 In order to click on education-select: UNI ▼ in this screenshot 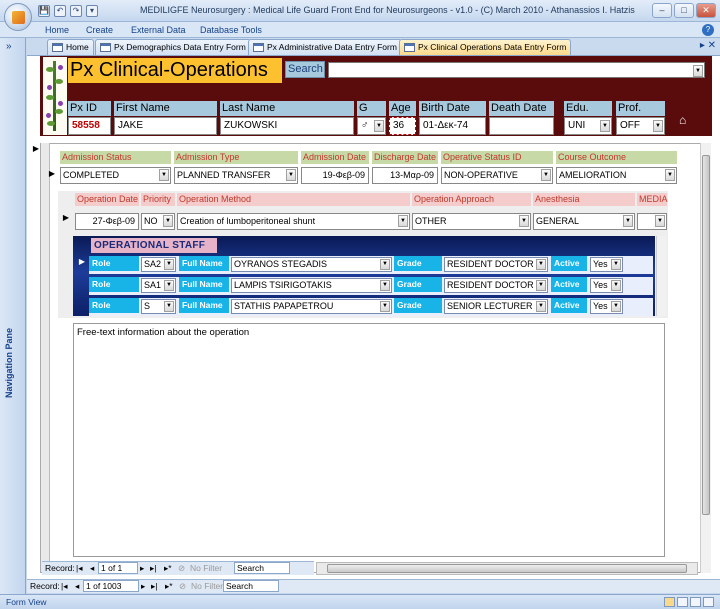, I will do `click(588, 126)`.